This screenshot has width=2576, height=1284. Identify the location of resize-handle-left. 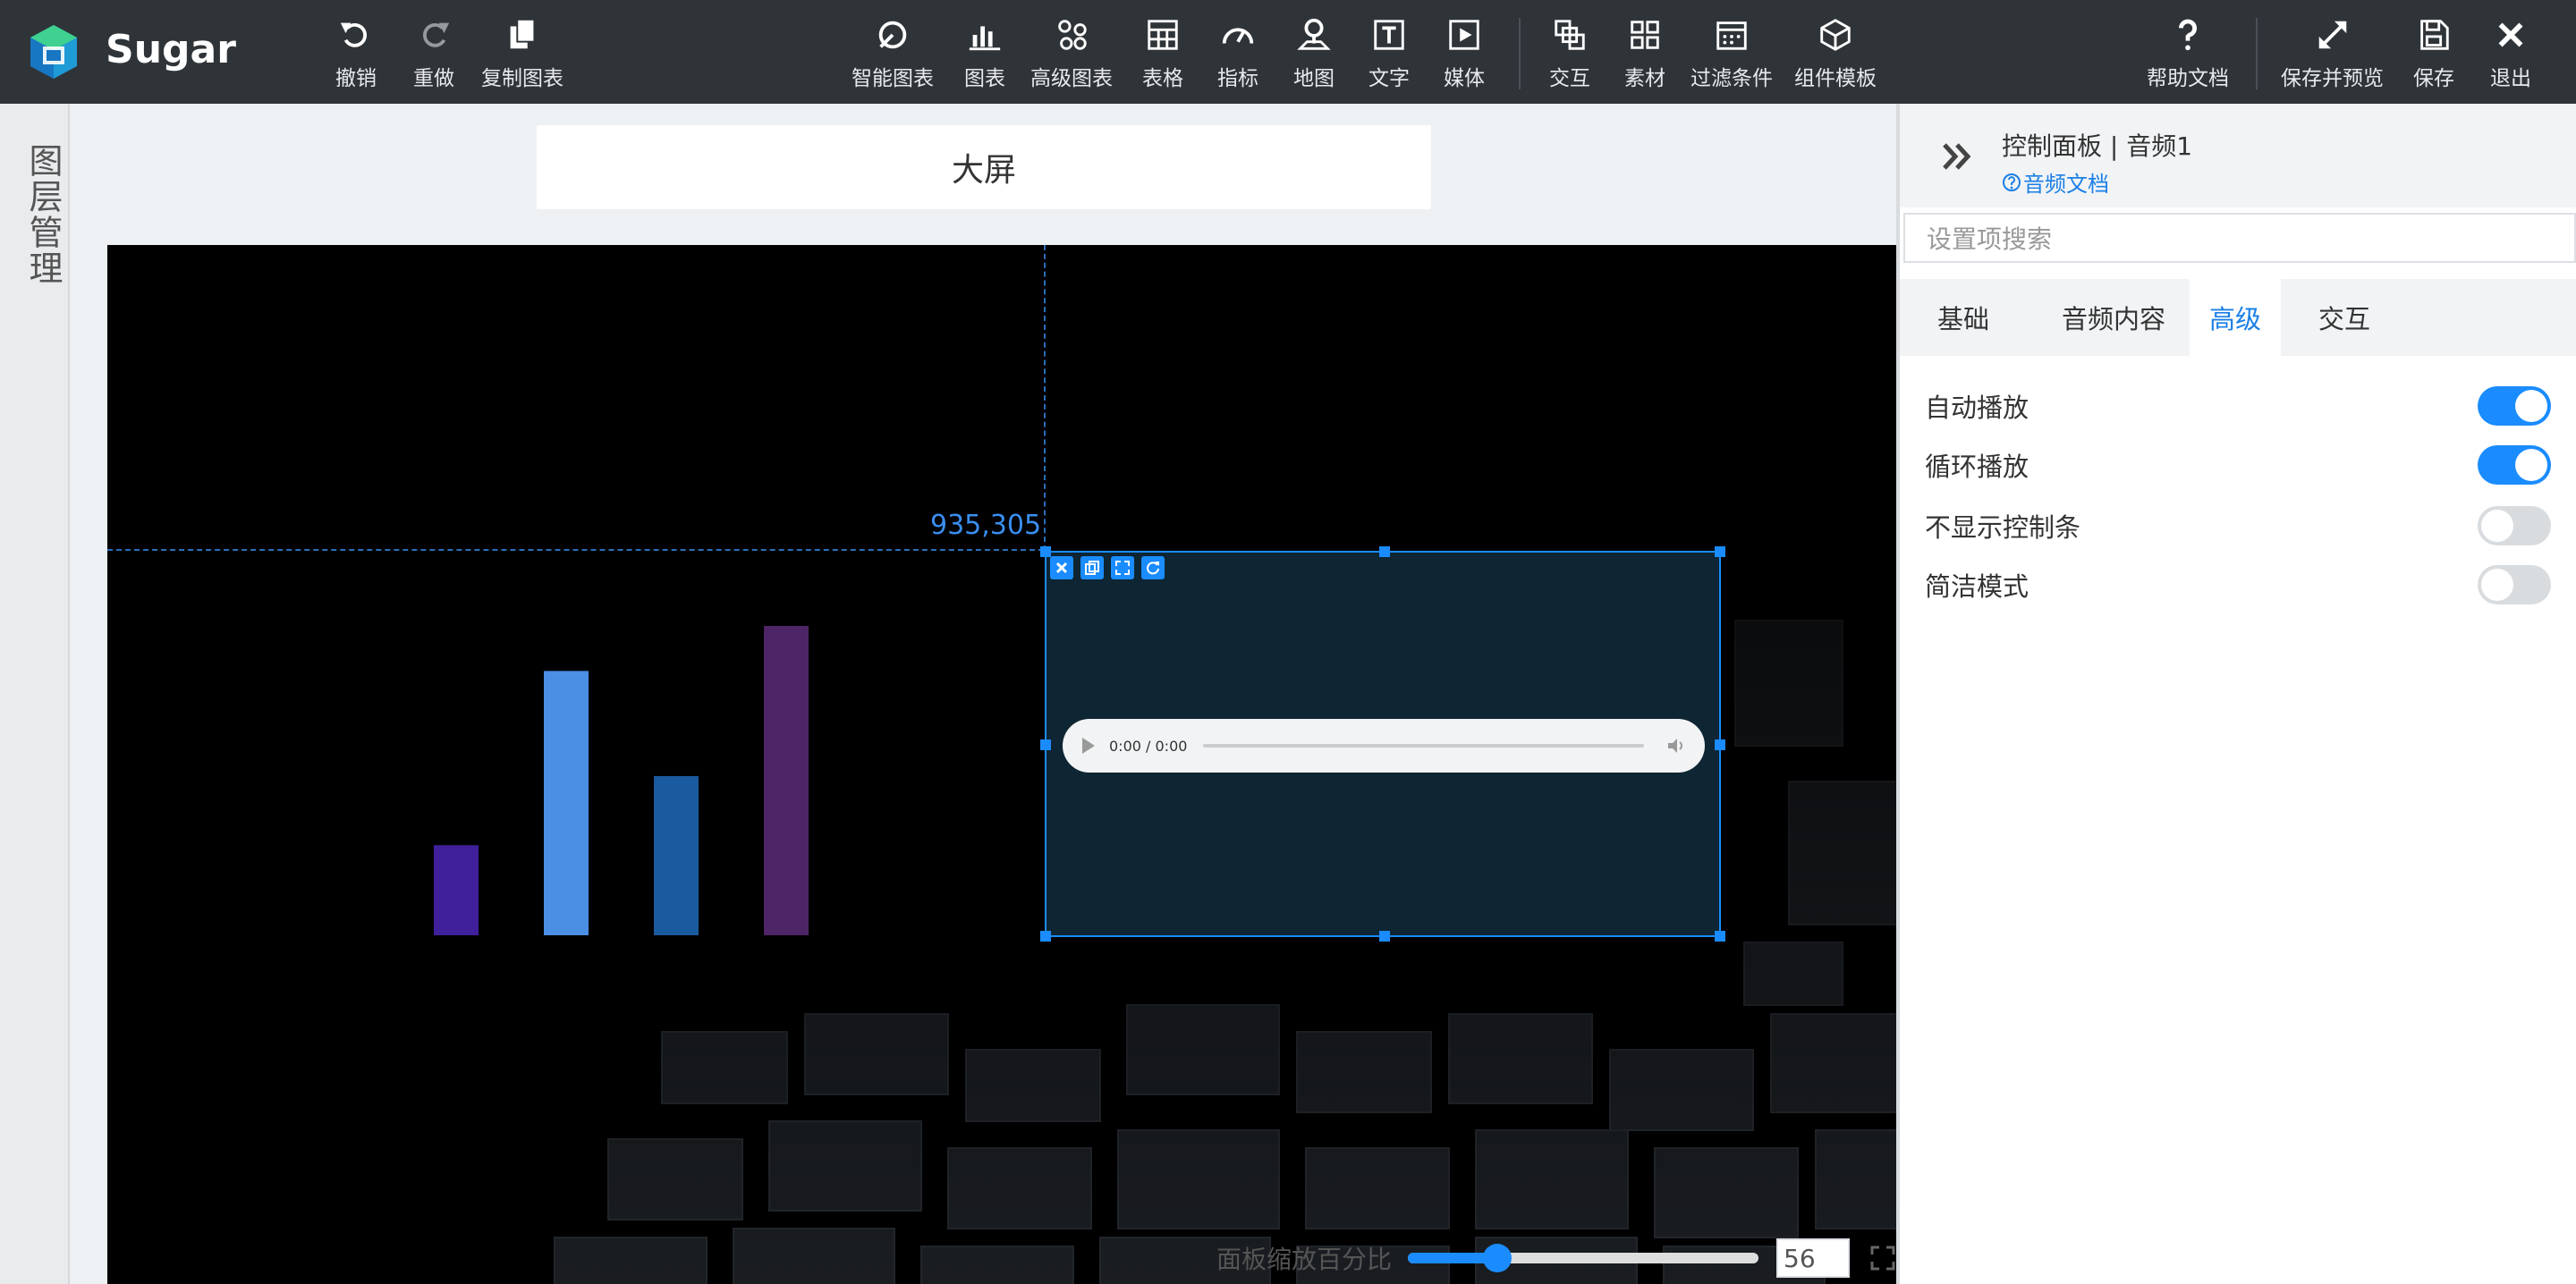
(1045, 745).